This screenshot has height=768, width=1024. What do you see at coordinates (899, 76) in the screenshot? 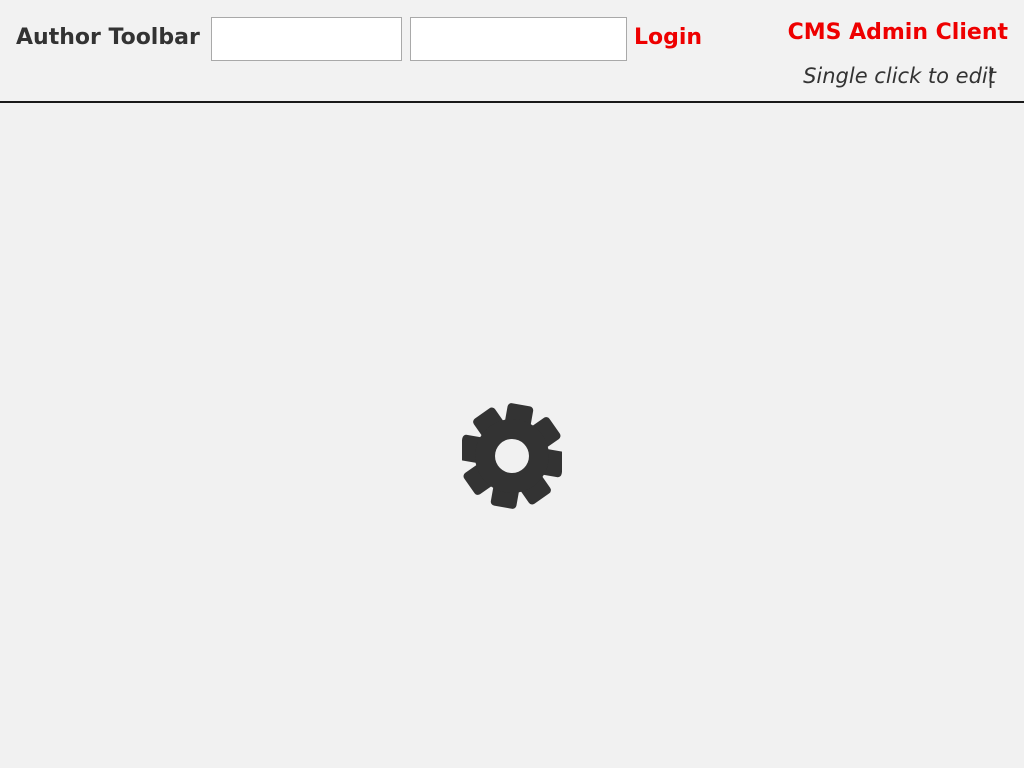
I see `edit-hint-text: Single click to edit` at bounding box center [899, 76].